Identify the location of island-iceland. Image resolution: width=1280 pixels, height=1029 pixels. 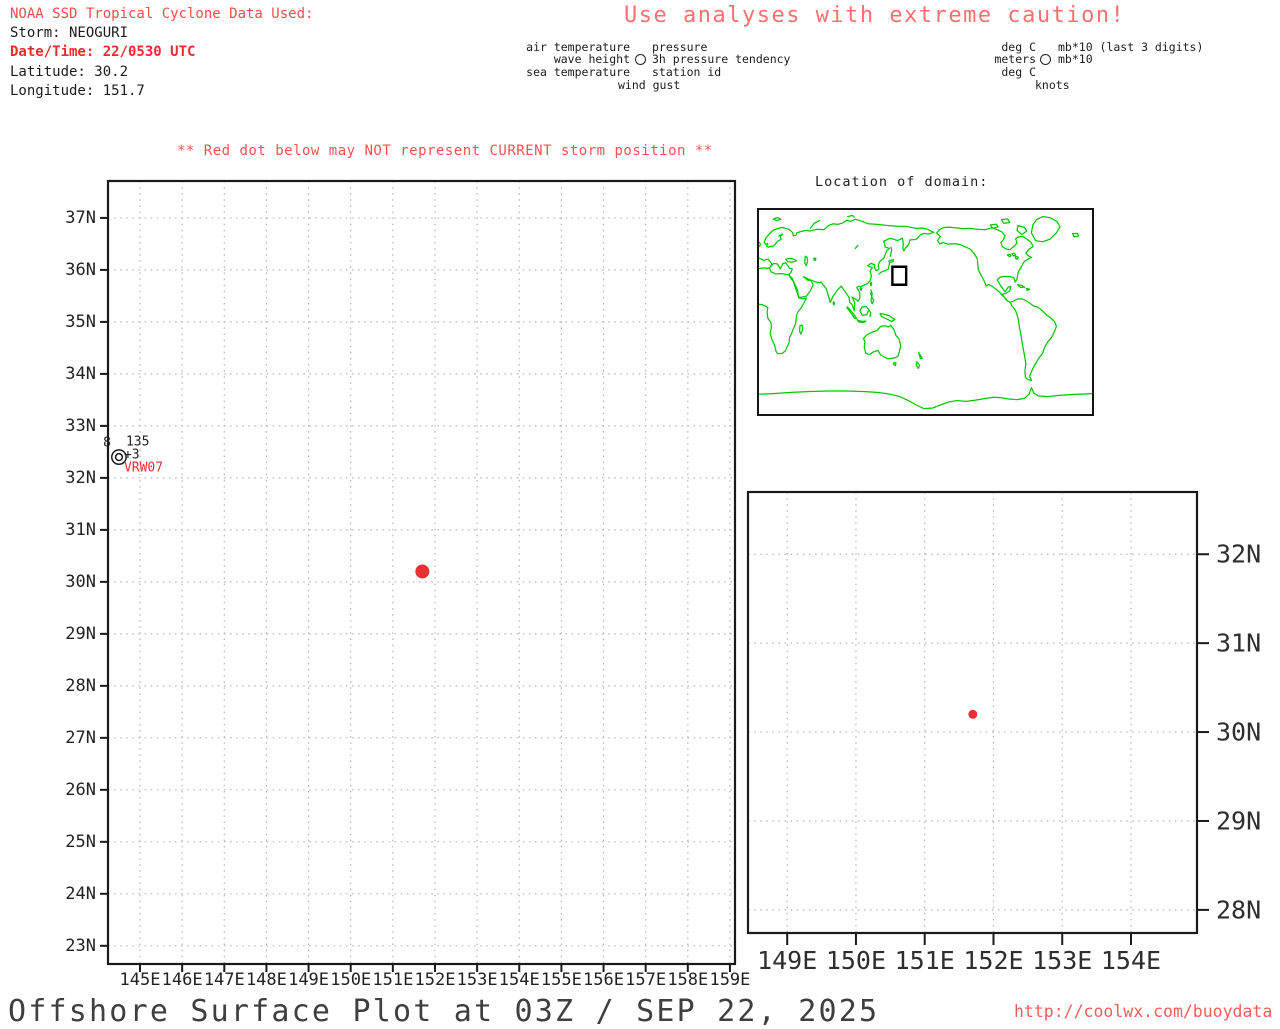
(1076, 234).